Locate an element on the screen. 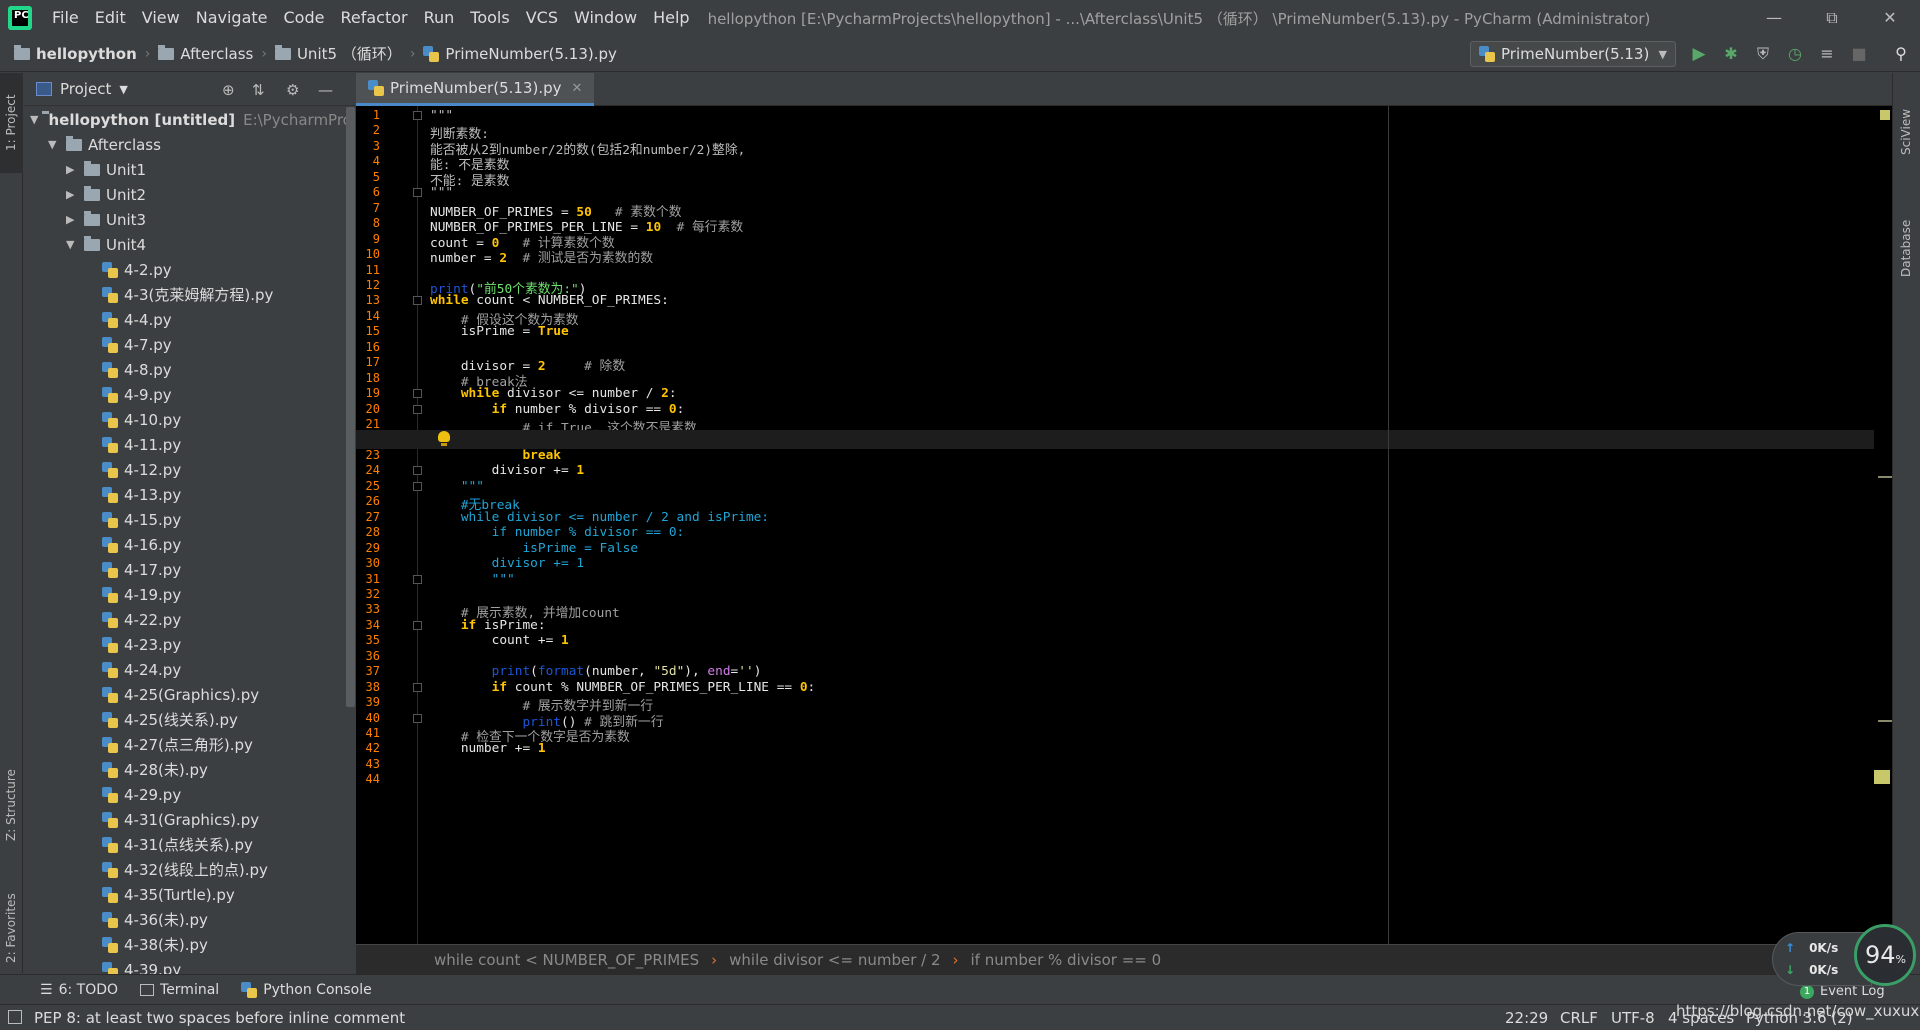 Image resolution: width=1920 pixels, height=1030 pixels. menu-code: Code is located at coordinates (304, 18).